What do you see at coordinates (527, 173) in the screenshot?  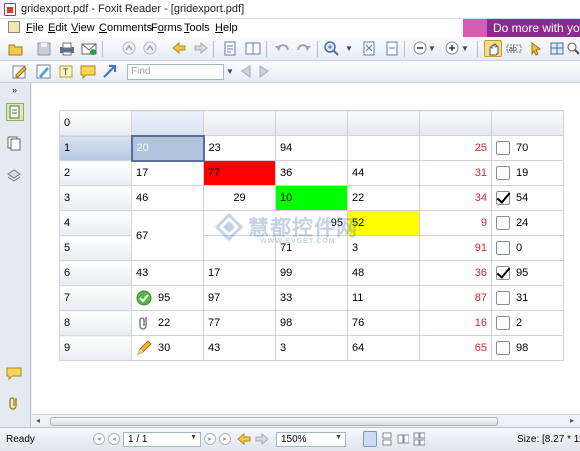 I see `checkbox-cell: 19` at bounding box center [527, 173].